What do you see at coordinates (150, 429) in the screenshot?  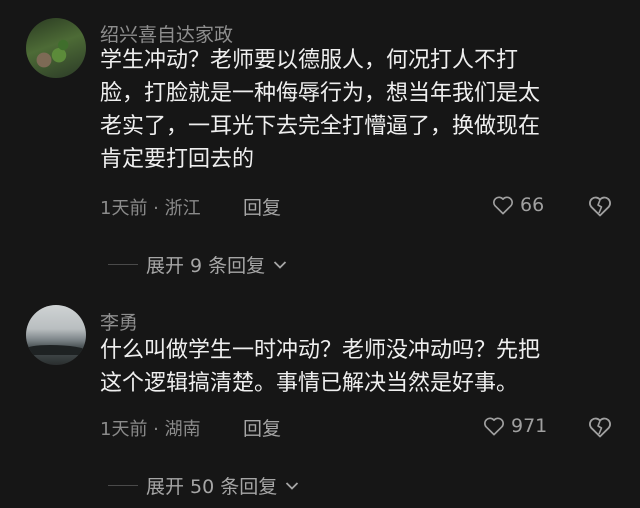 I see `comment-meta: 1天前 · 湖南` at bounding box center [150, 429].